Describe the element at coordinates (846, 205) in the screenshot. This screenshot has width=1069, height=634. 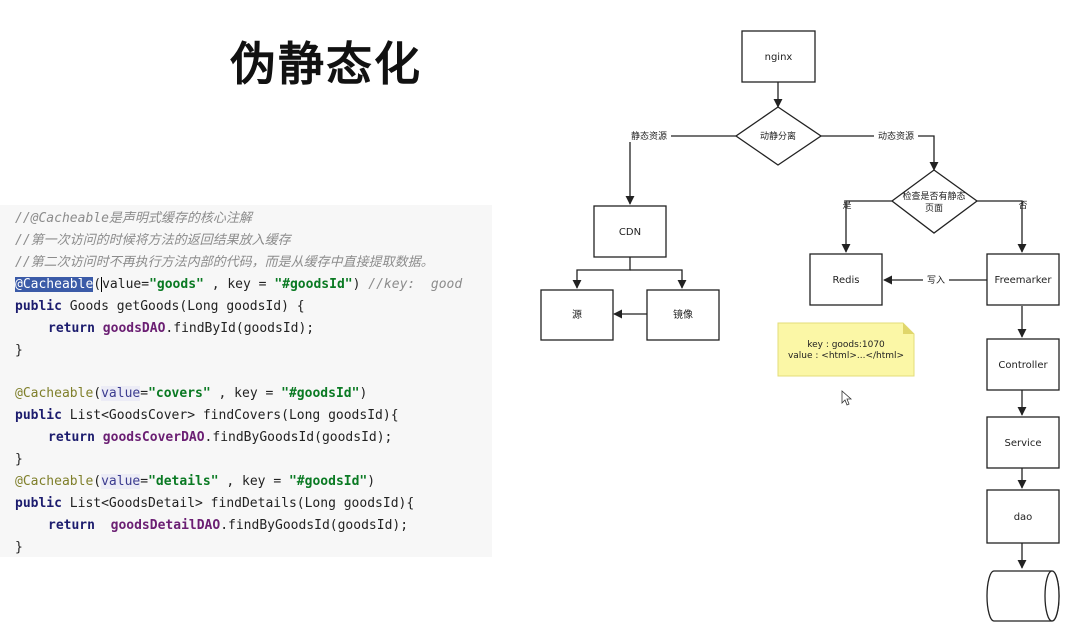
I see `edge-label-yes: 是` at that location.